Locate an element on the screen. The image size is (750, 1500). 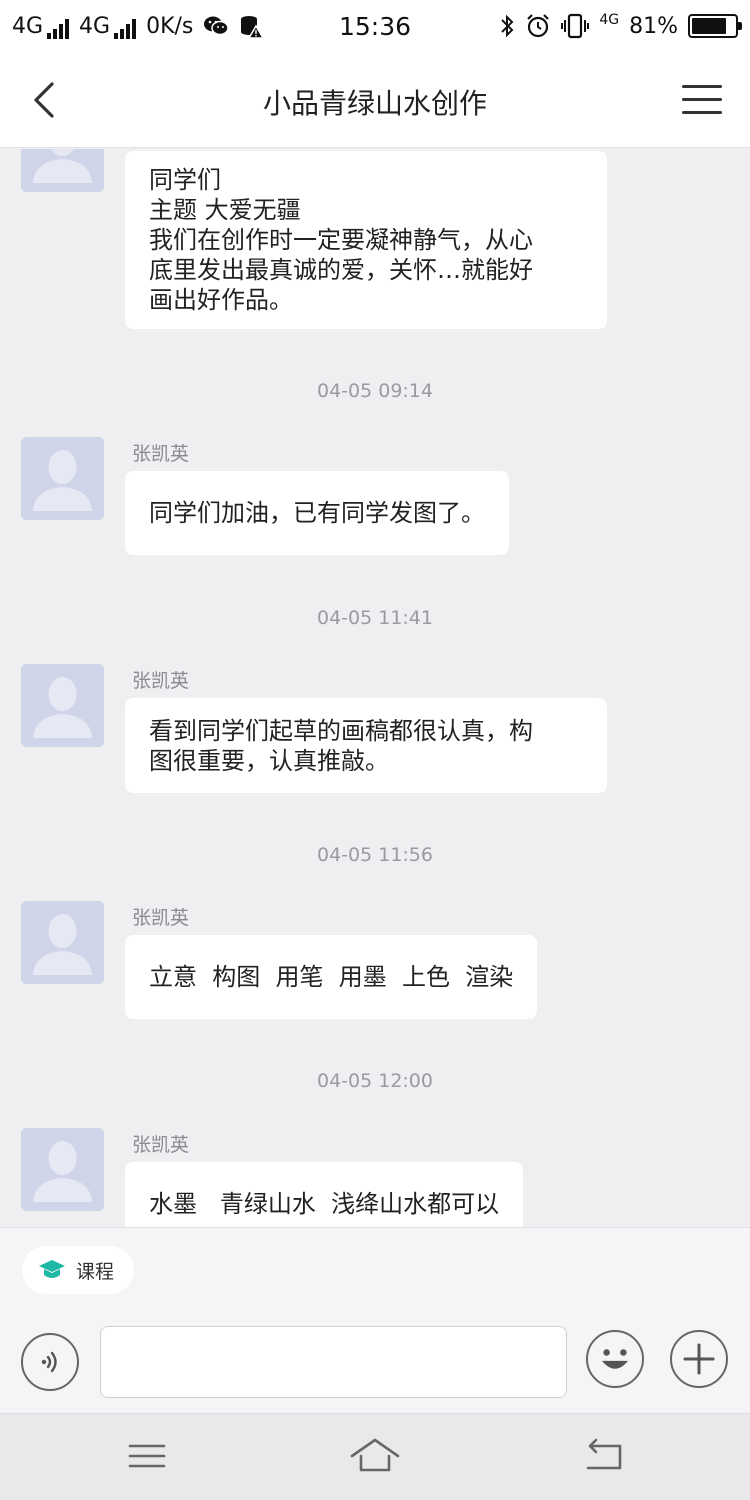
plus-icon is located at coordinates (699, 1359).